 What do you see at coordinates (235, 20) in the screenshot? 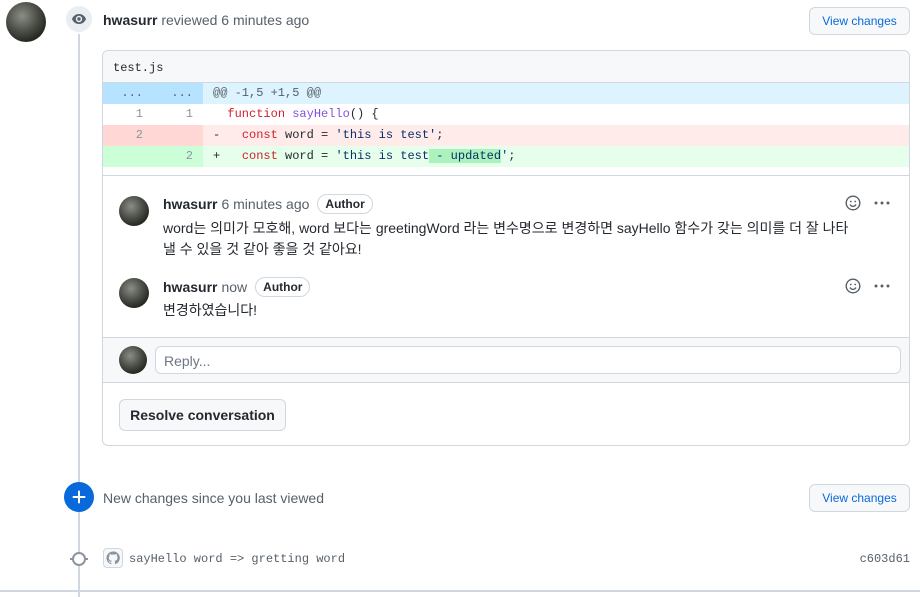
I see `review-action-text: reviewed 6 minutes ago` at bounding box center [235, 20].